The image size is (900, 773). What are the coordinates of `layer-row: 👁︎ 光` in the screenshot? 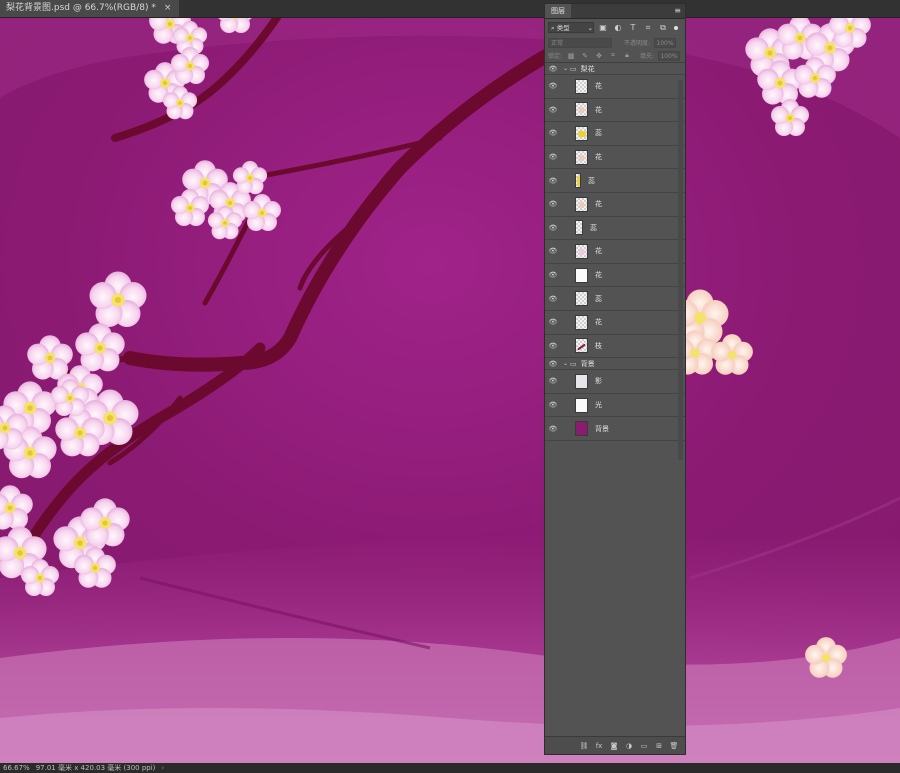 It's located at (615, 406).